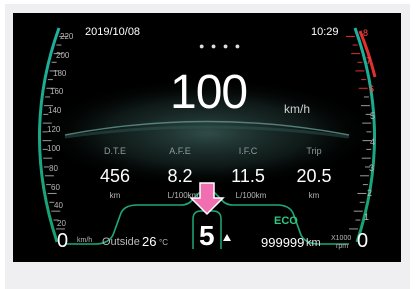 The image size is (416, 289). What do you see at coordinates (373, 116) in the screenshot?
I see `rpm-scale-5: 5` at bounding box center [373, 116].